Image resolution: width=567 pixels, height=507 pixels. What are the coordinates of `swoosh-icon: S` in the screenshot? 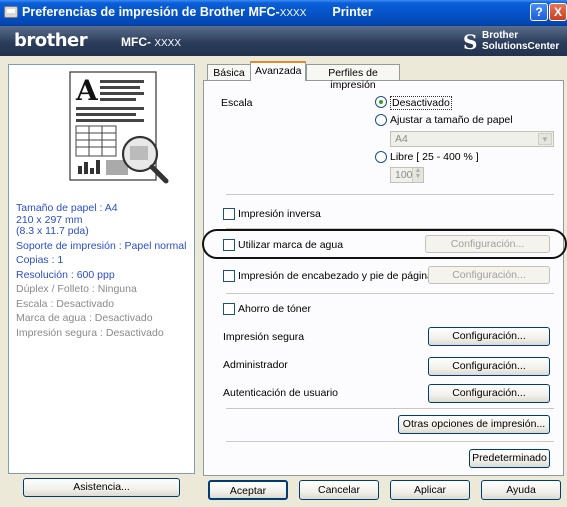 It's located at (470, 42).